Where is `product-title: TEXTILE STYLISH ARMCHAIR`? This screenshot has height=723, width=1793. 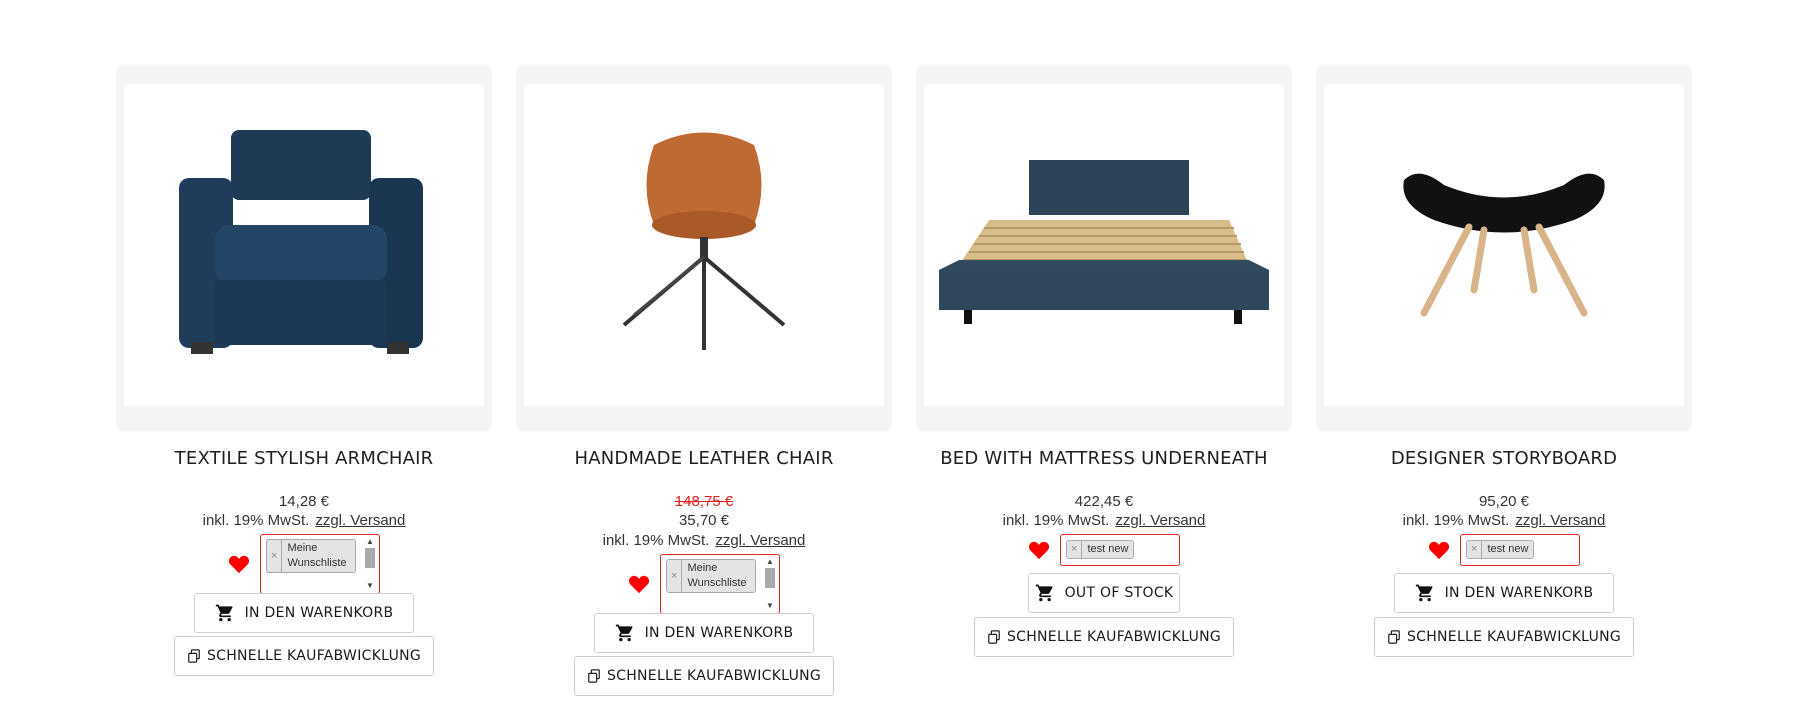
product-title: TEXTILE STYLISH ARMCHAIR is located at coordinates (304, 458).